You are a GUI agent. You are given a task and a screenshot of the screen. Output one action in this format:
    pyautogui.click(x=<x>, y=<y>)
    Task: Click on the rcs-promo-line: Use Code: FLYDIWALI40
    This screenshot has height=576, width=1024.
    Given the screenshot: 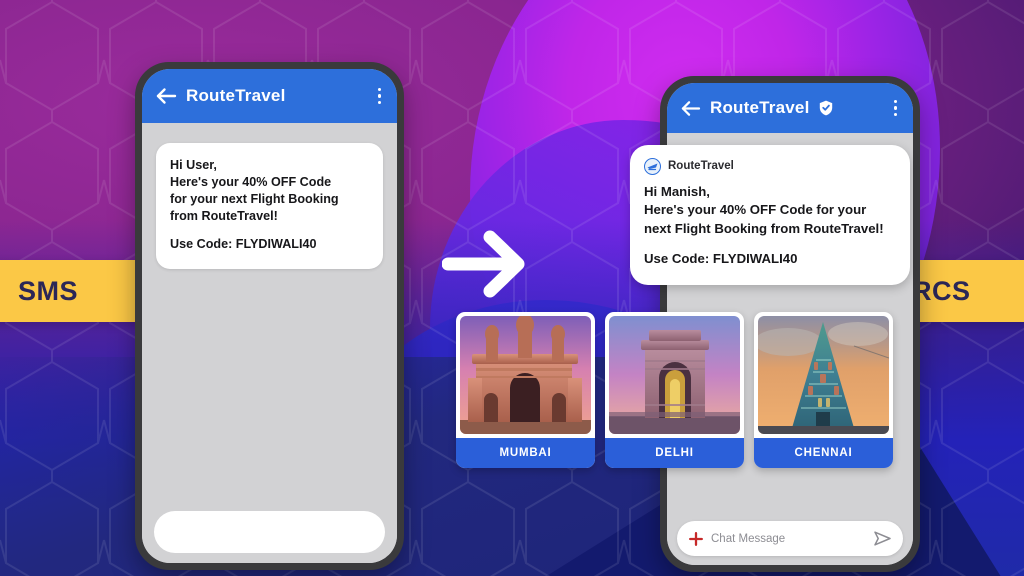 What is the action you would take?
    pyautogui.click(x=770, y=259)
    